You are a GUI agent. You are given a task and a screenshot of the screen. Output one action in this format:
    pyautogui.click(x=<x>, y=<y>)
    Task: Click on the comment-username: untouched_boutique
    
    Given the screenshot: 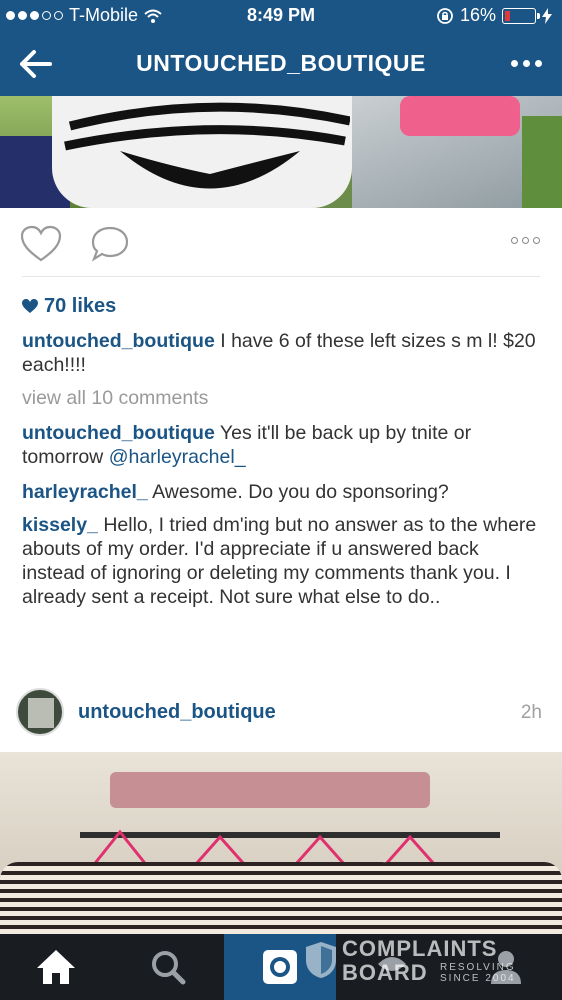 What is the action you would take?
    pyautogui.click(x=118, y=433)
    